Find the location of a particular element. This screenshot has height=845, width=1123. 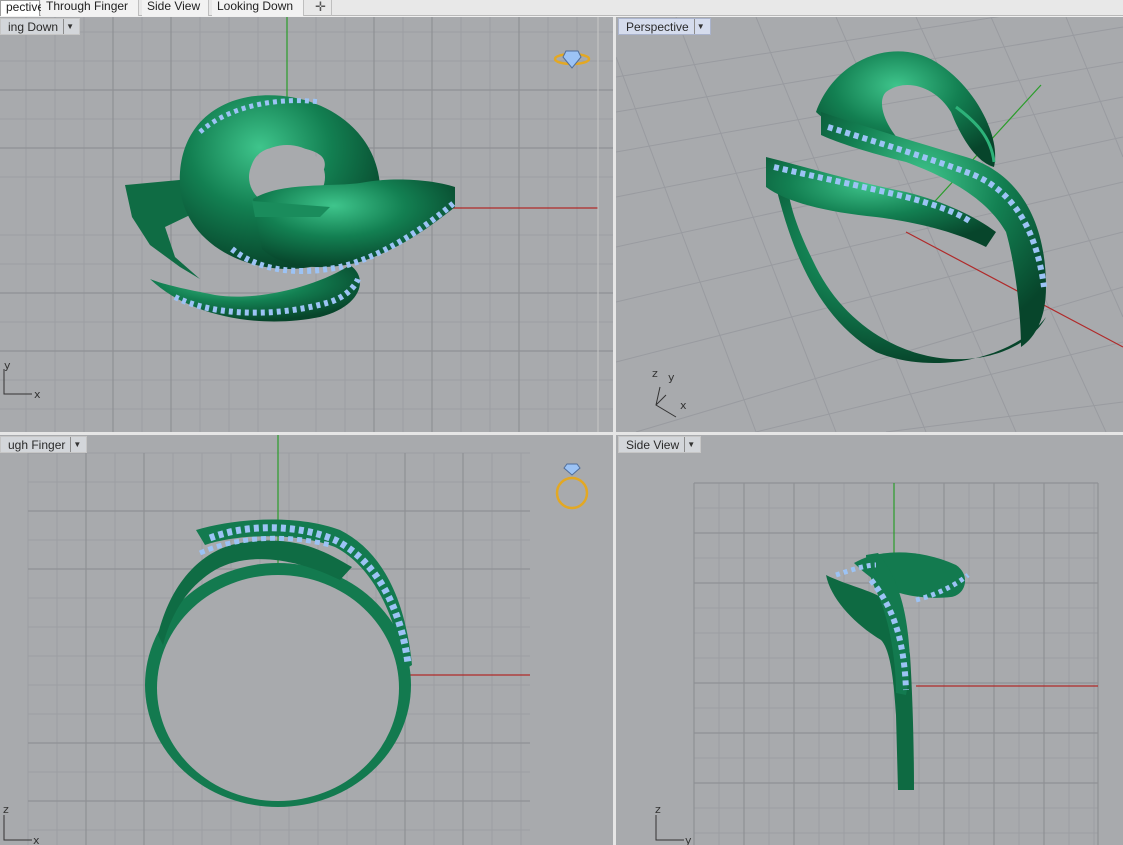

tab-through-finger: Through Finger is located at coordinates (90, 8).